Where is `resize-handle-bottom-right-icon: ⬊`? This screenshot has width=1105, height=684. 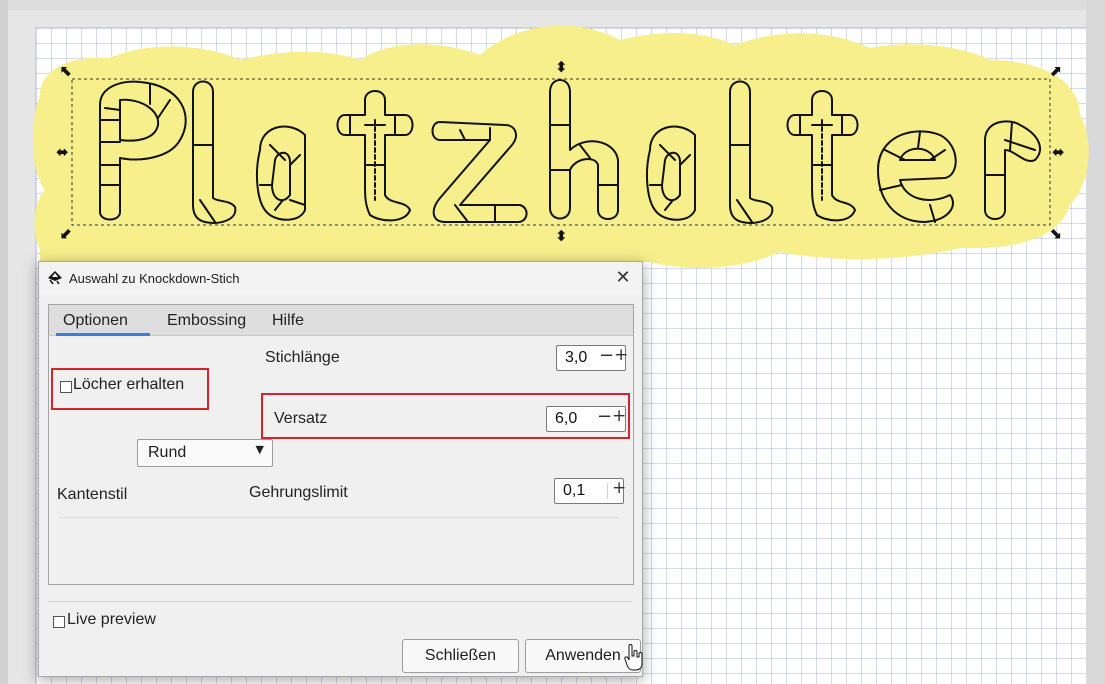 resize-handle-bottom-right-icon: ⬊ is located at coordinates (1055, 233).